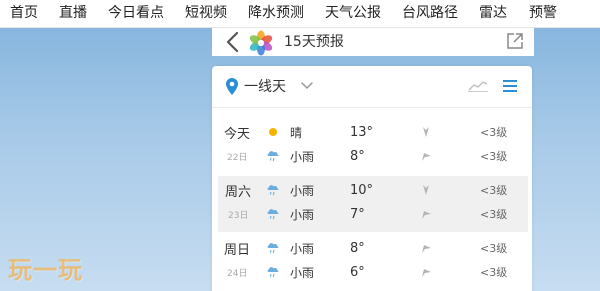 The image size is (600, 291). I want to click on share-icon, so click(515, 41).